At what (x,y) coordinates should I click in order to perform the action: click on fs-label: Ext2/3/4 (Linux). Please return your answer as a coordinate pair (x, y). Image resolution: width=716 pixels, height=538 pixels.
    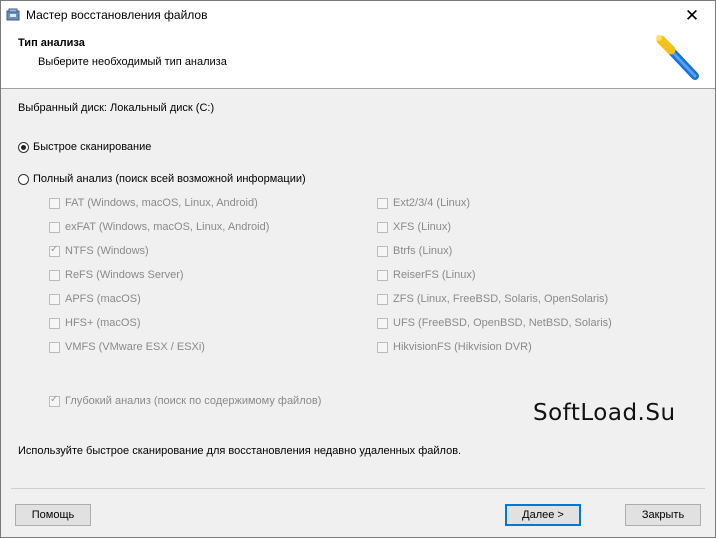
    Looking at the image, I should click on (432, 203).